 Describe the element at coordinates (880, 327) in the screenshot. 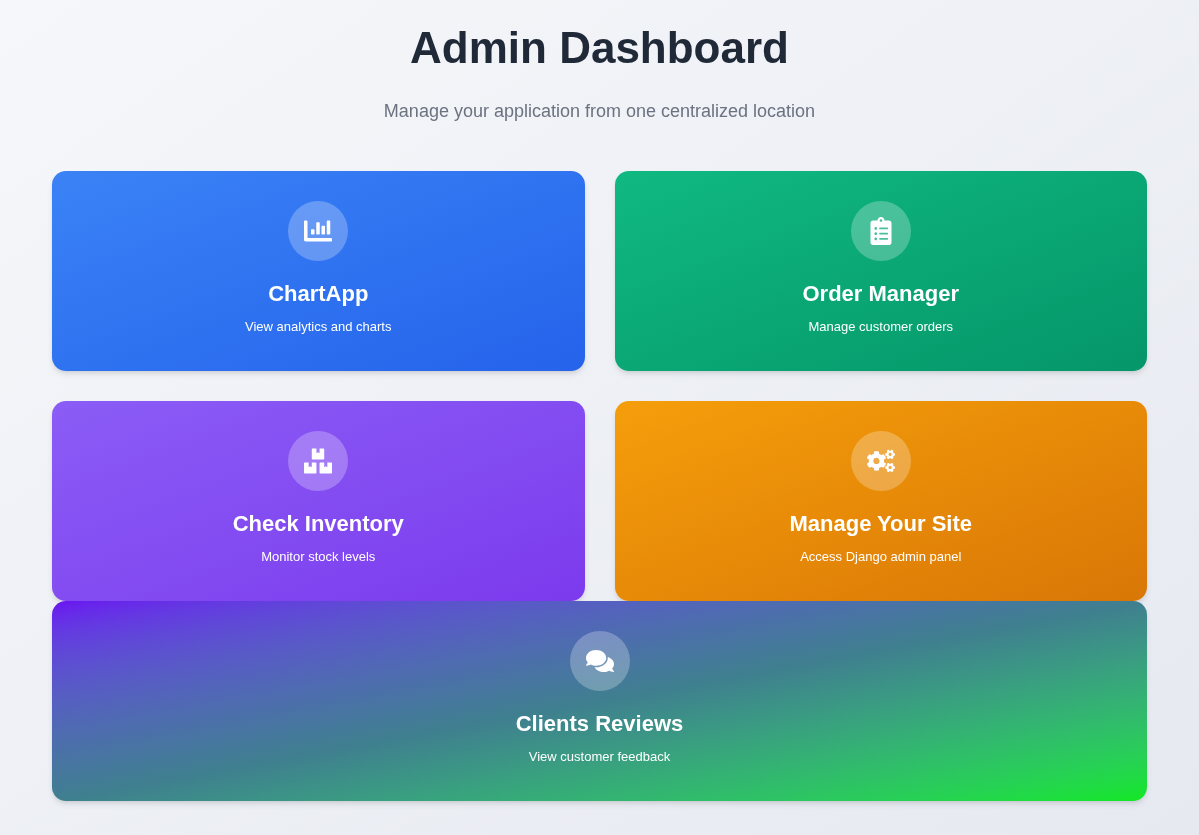

I see `card-description: Manage customer orders` at that location.